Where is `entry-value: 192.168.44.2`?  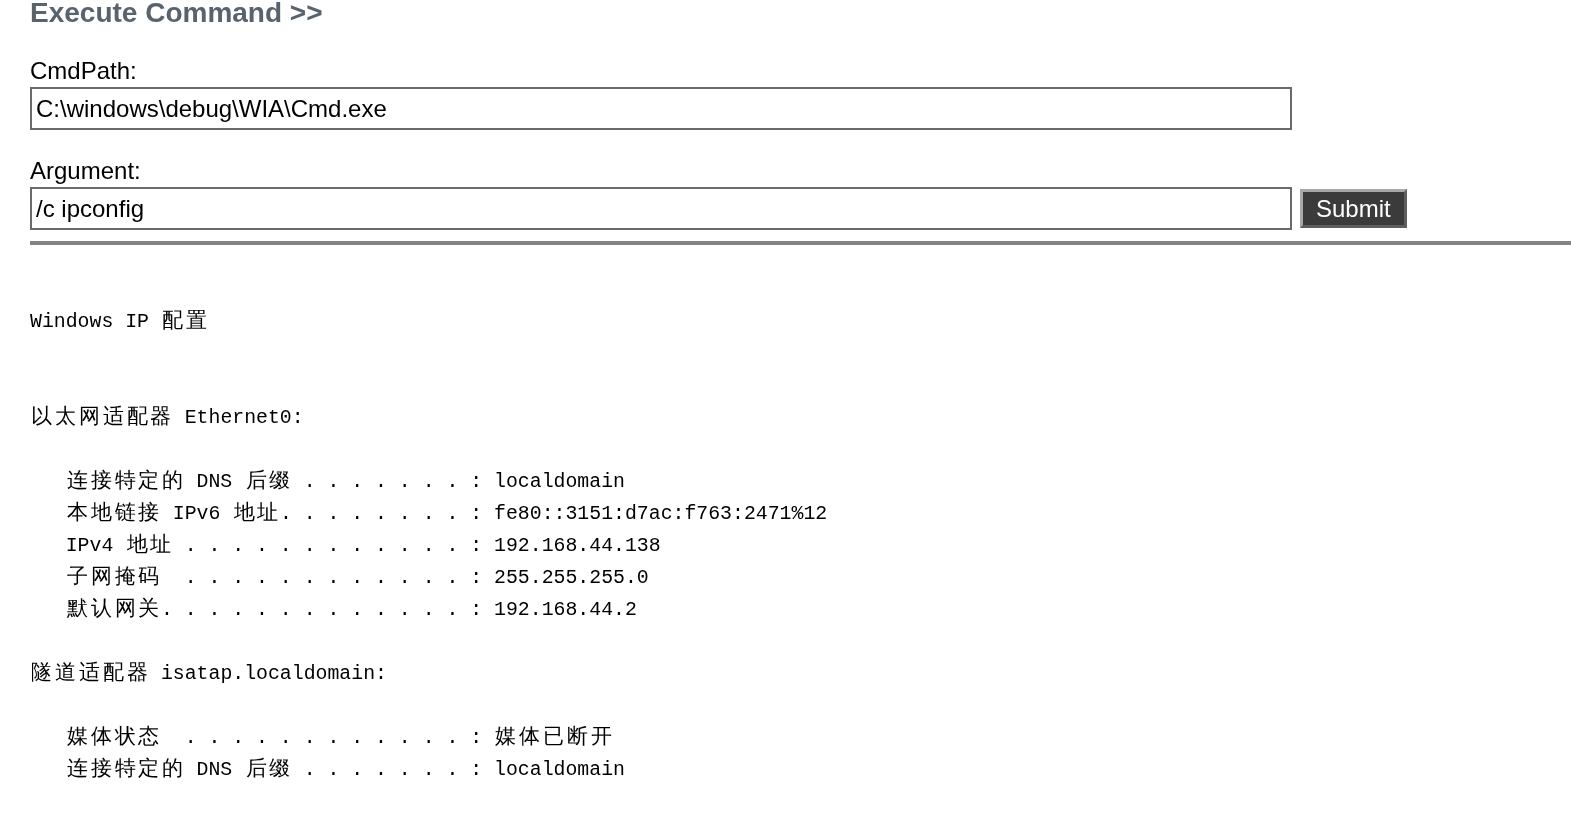 entry-value: 192.168.44.2 is located at coordinates (565, 610).